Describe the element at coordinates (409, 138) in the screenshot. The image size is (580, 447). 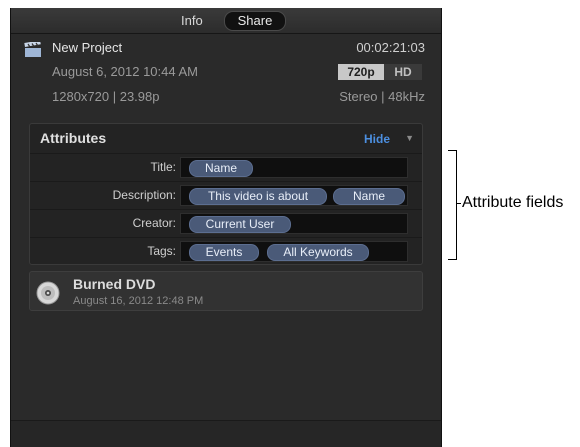
I see `chevron-down-icon: ▼` at that location.